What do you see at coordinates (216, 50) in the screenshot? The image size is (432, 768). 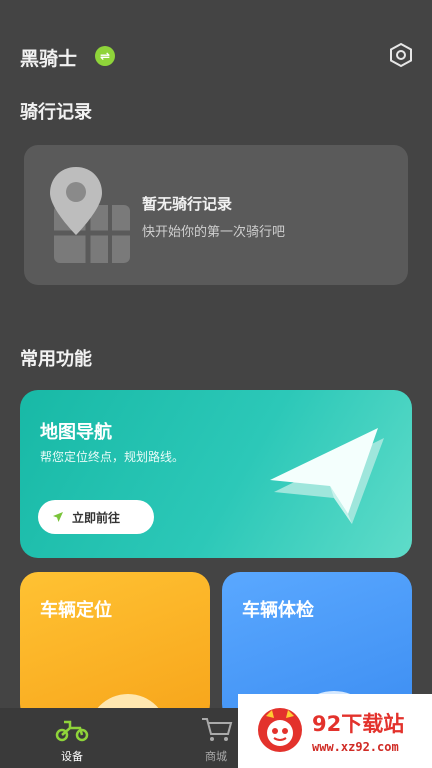 I see `app-header: 黑骑士 ⇌` at bounding box center [216, 50].